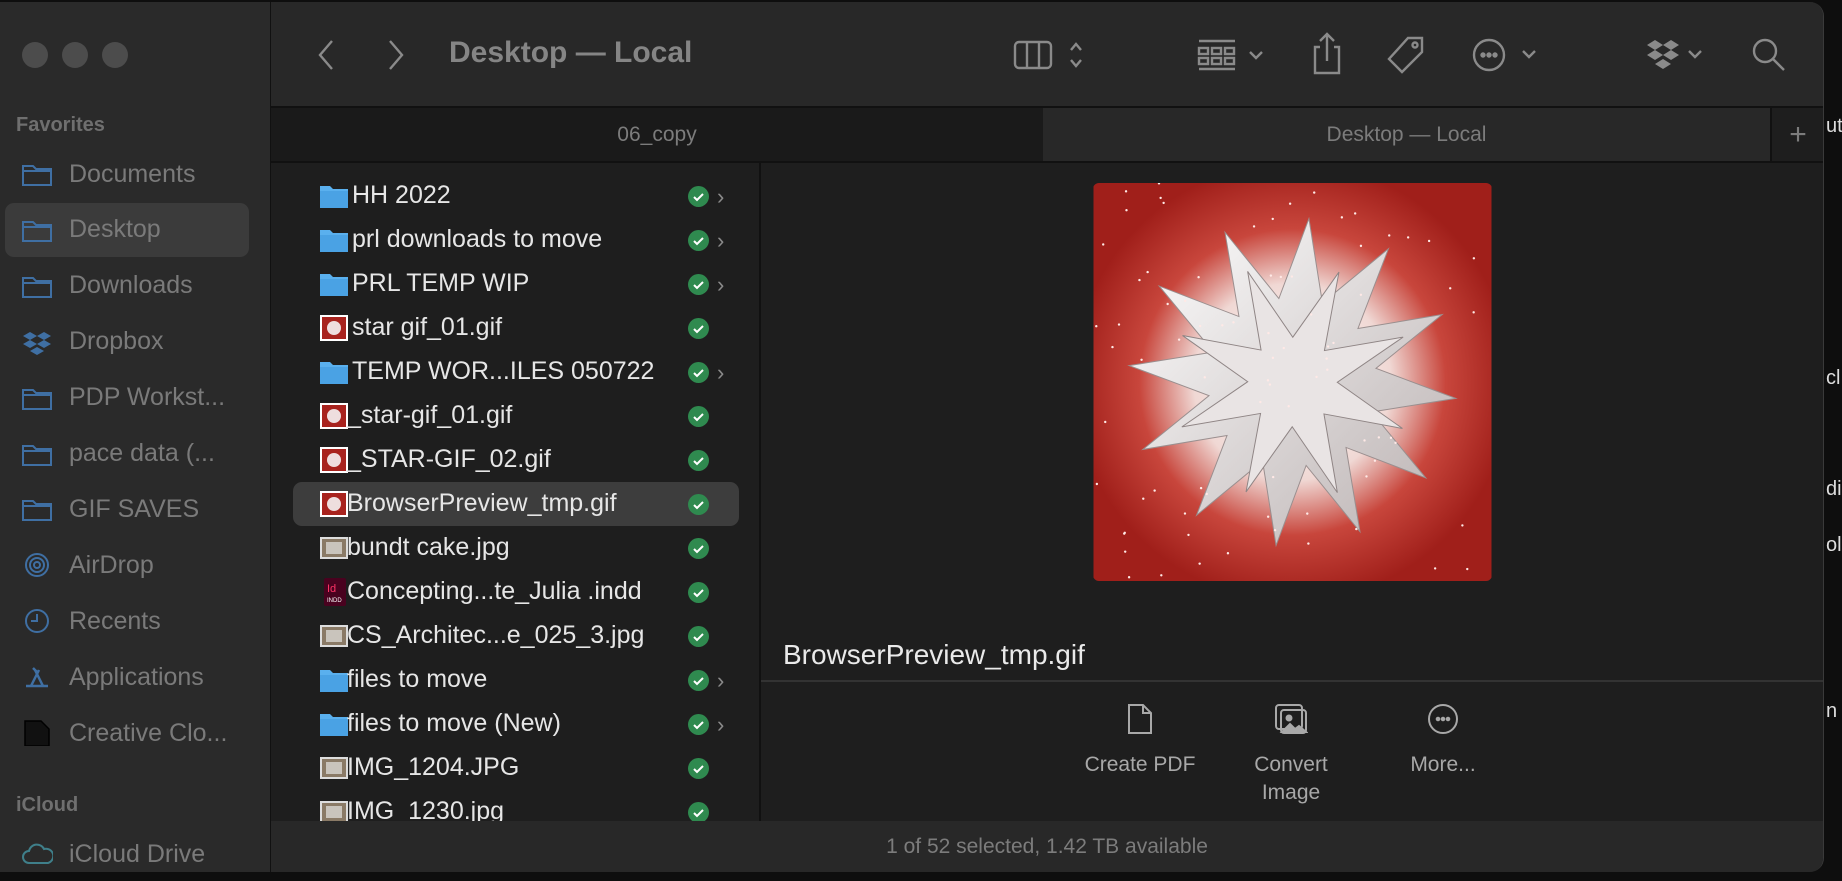 Image resolution: width=1842 pixels, height=881 pixels. What do you see at coordinates (137, 853) in the screenshot?
I see `sidebar-item-label: iCloud Drive` at bounding box center [137, 853].